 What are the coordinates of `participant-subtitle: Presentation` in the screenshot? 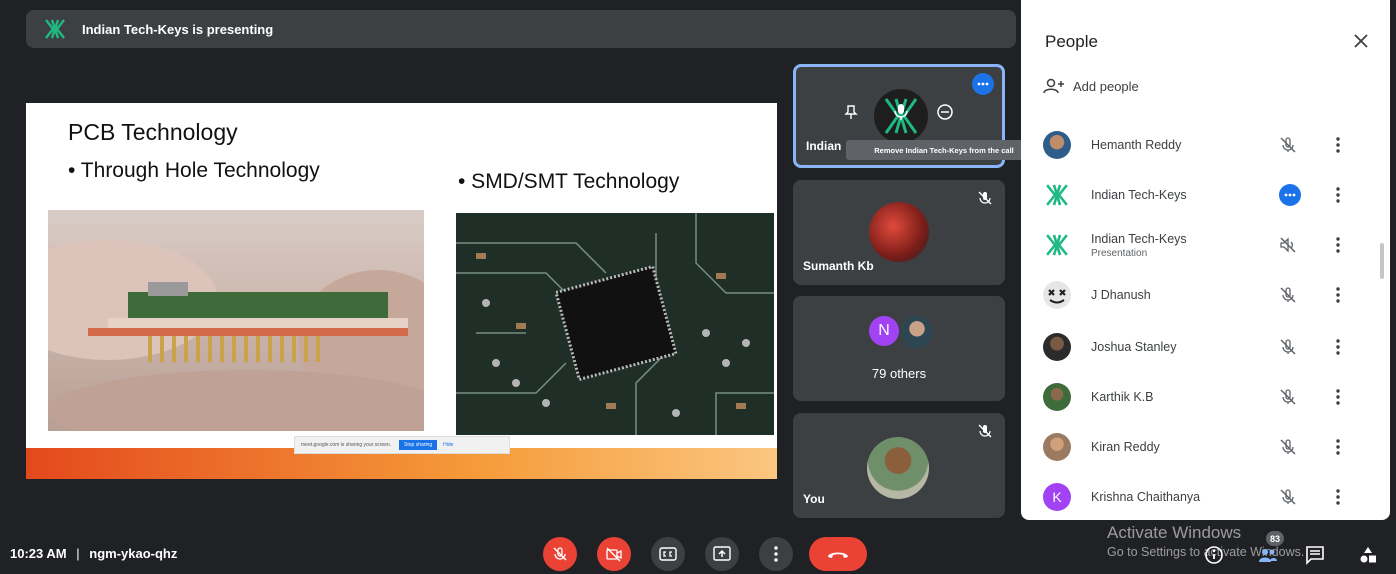 It's located at (1119, 253).